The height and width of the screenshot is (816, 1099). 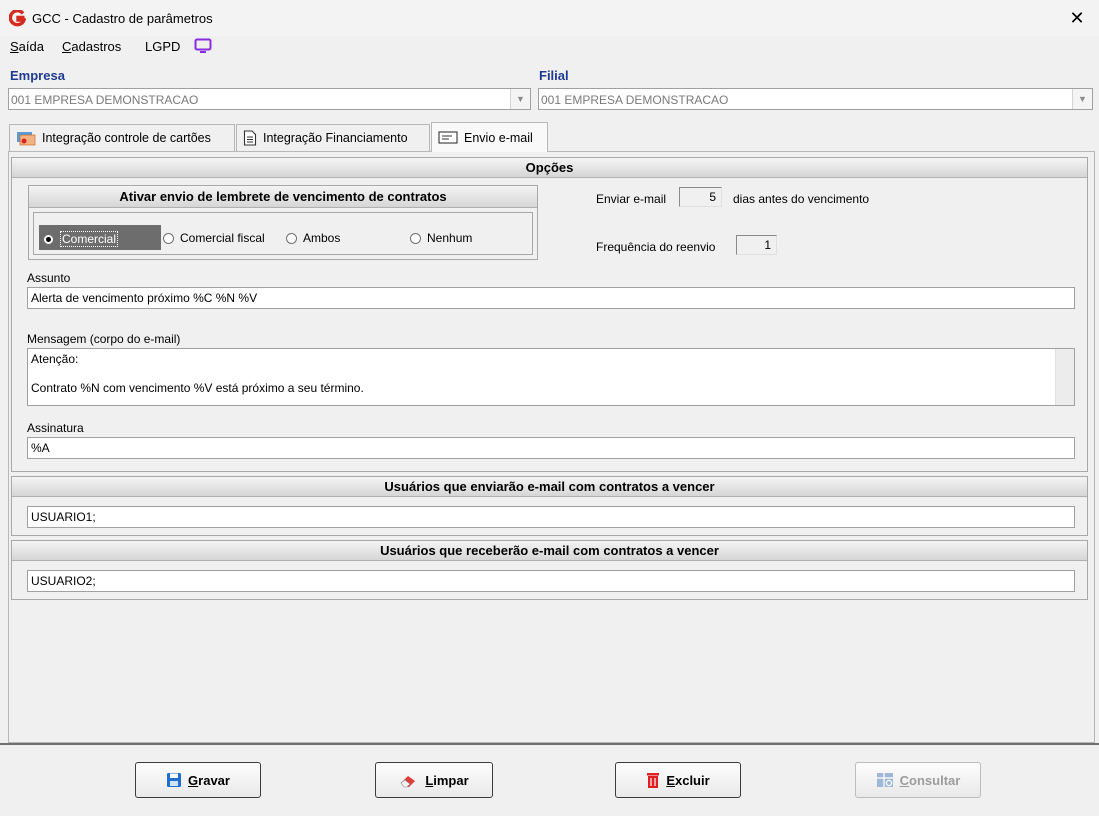 What do you see at coordinates (203, 46) in the screenshot?
I see `monitor-icon` at bounding box center [203, 46].